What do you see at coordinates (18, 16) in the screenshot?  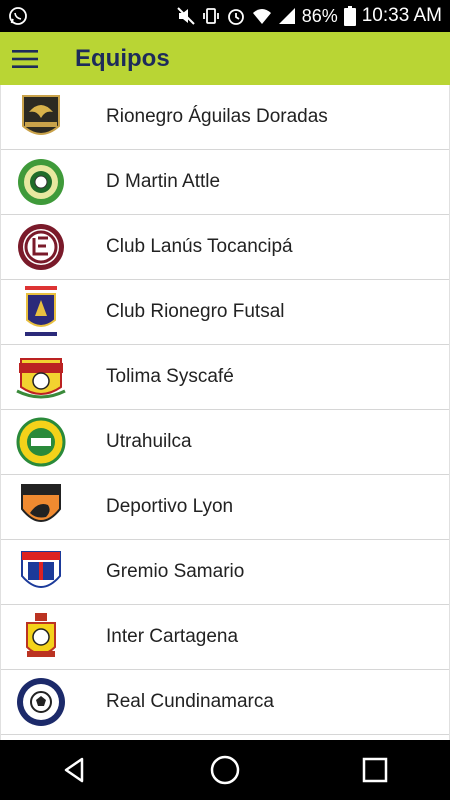 I see `whatsapp-icon` at bounding box center [18, 16].